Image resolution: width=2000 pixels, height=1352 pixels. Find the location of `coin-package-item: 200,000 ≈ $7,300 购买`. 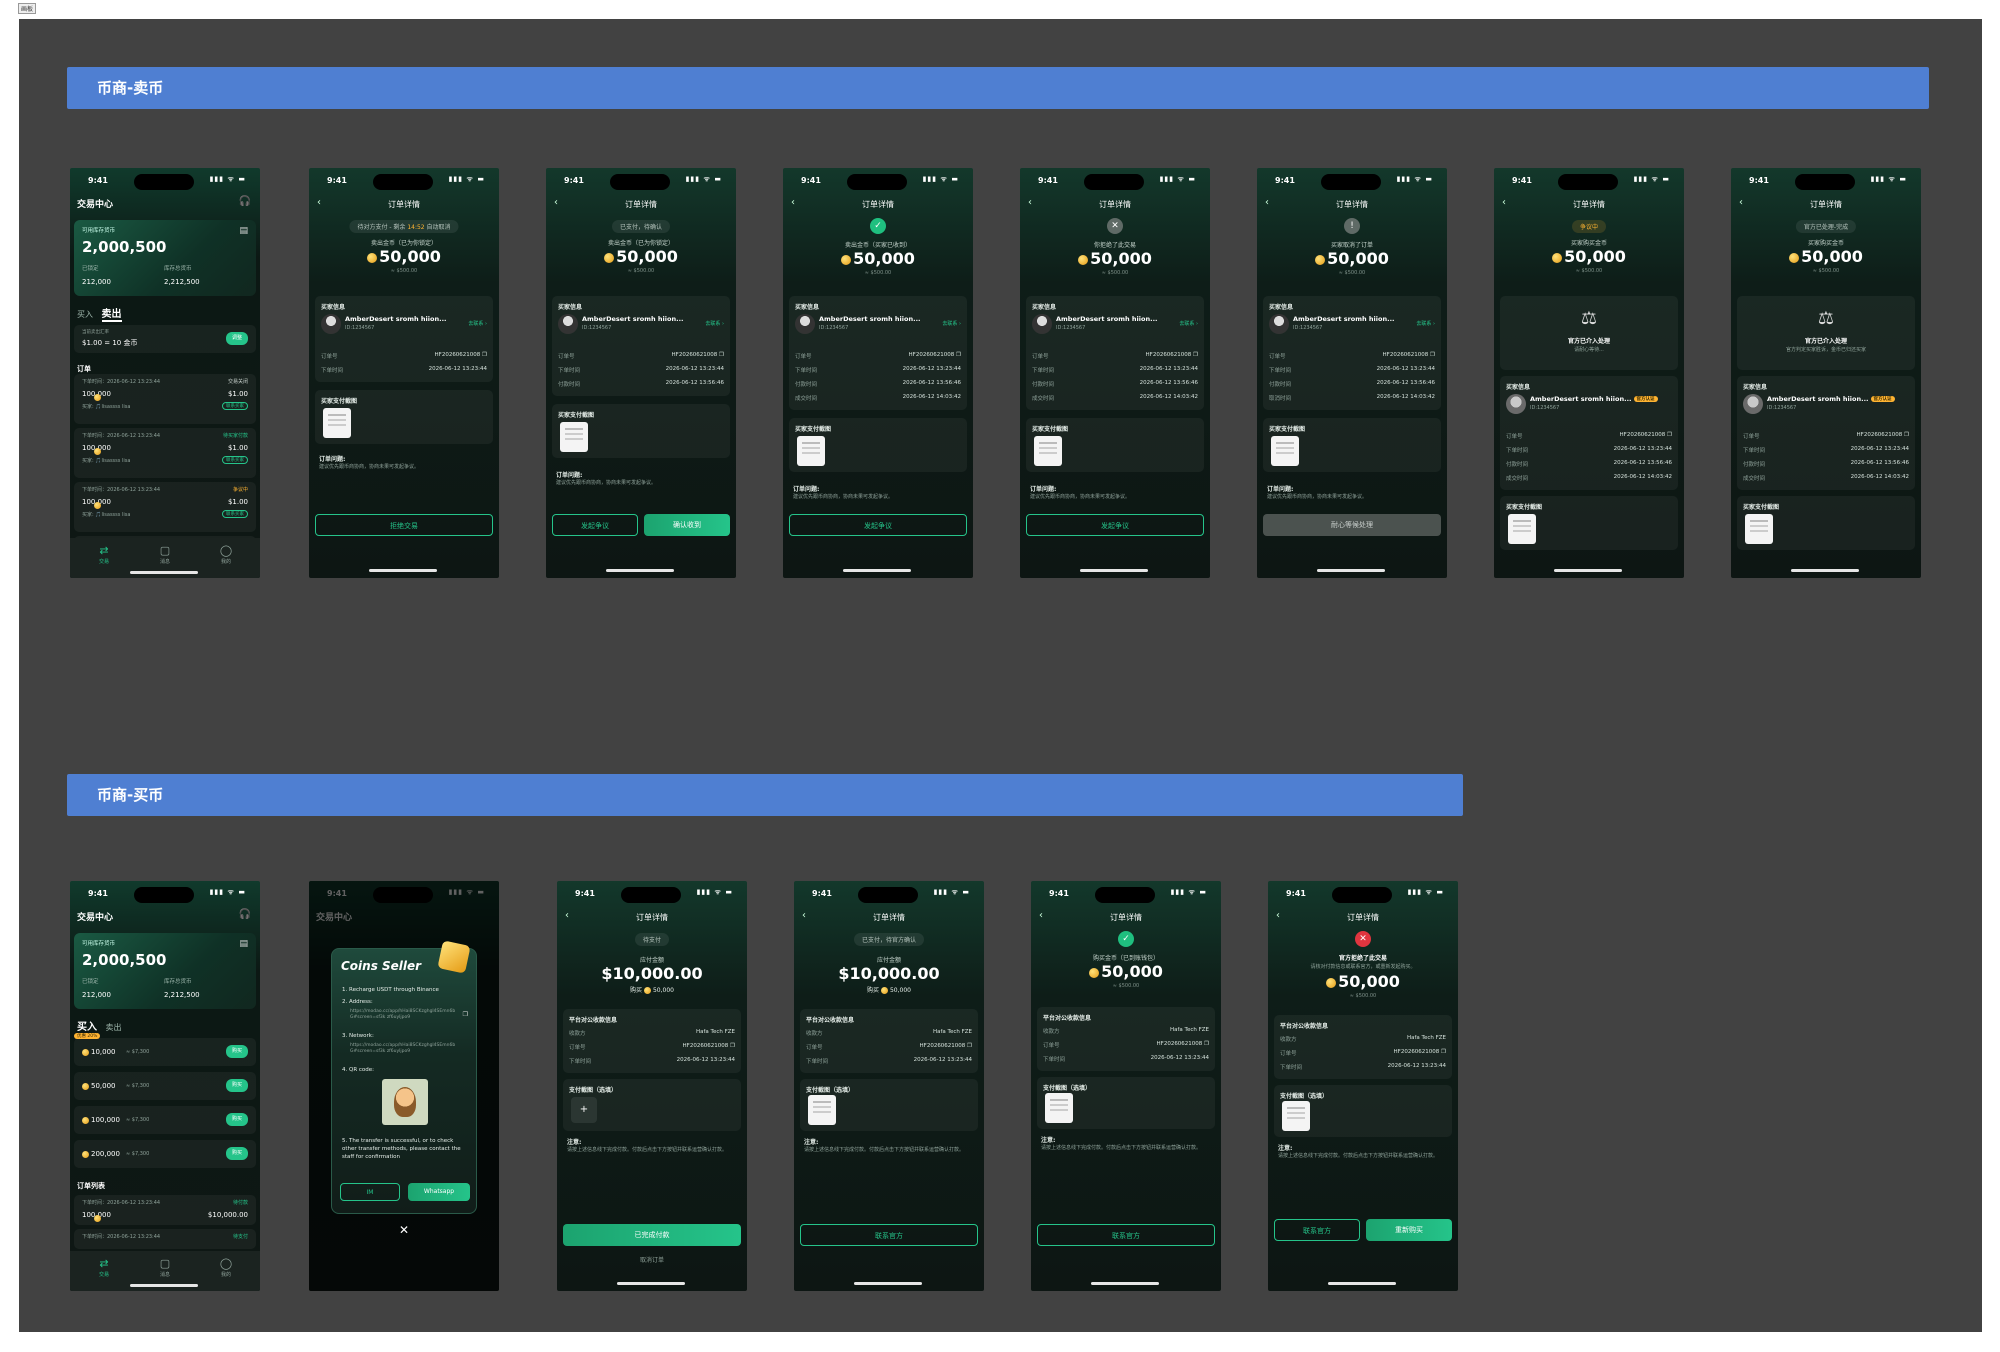

coin-package-item: 200,000 ≈ $7,300 购买 is located at coordinates (165, 1154).